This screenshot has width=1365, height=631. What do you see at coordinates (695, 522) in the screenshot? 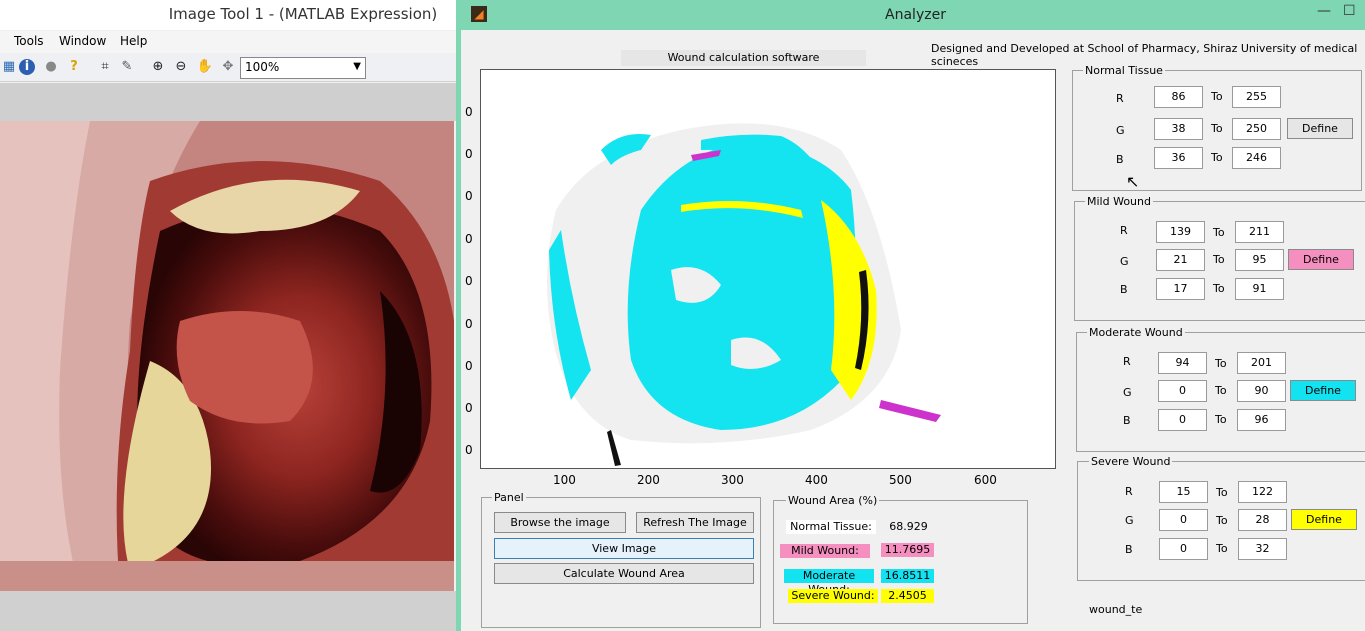
I see `refresh-image-button: Refresh The Image` at bounding box center [695, 522].